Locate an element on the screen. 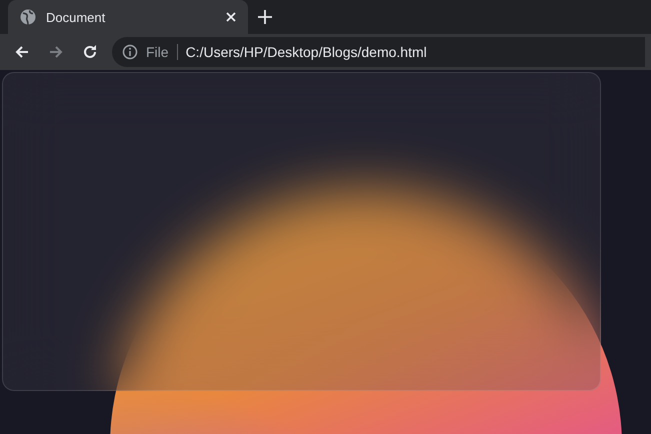 The width and height of the screenshot is (651, 434). plus-icon is located at coordinates (265, 17).